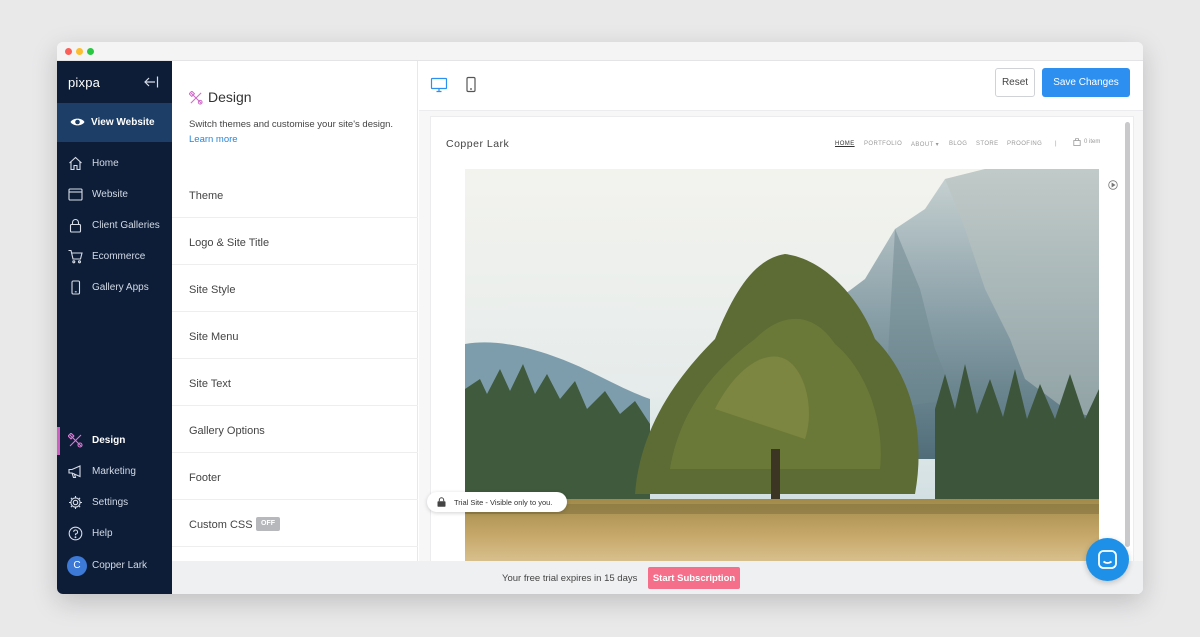 The height and width of the screenshot is (637, 1200). Describe the element at coordinates (114, 82) in the screenshot. I see `brand-row: pixpa` at that location.